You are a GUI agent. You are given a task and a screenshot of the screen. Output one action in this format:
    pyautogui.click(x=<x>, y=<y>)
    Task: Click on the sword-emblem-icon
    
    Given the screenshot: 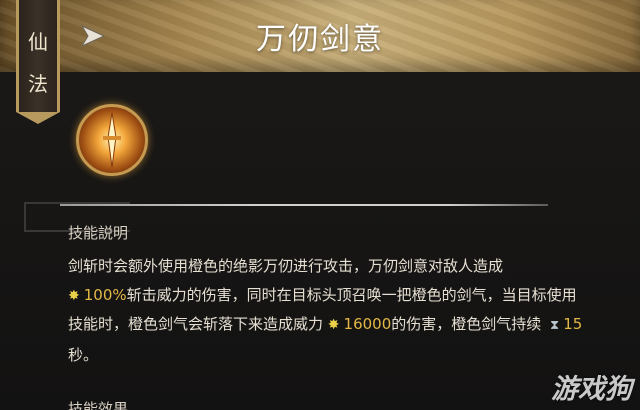 What is the action you would take?
    pyautogui.click(x=112, y=140)
    